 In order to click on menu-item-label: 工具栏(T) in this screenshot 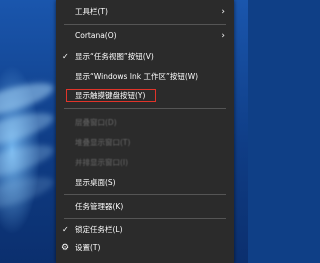, I will do `click(91, 11)`.